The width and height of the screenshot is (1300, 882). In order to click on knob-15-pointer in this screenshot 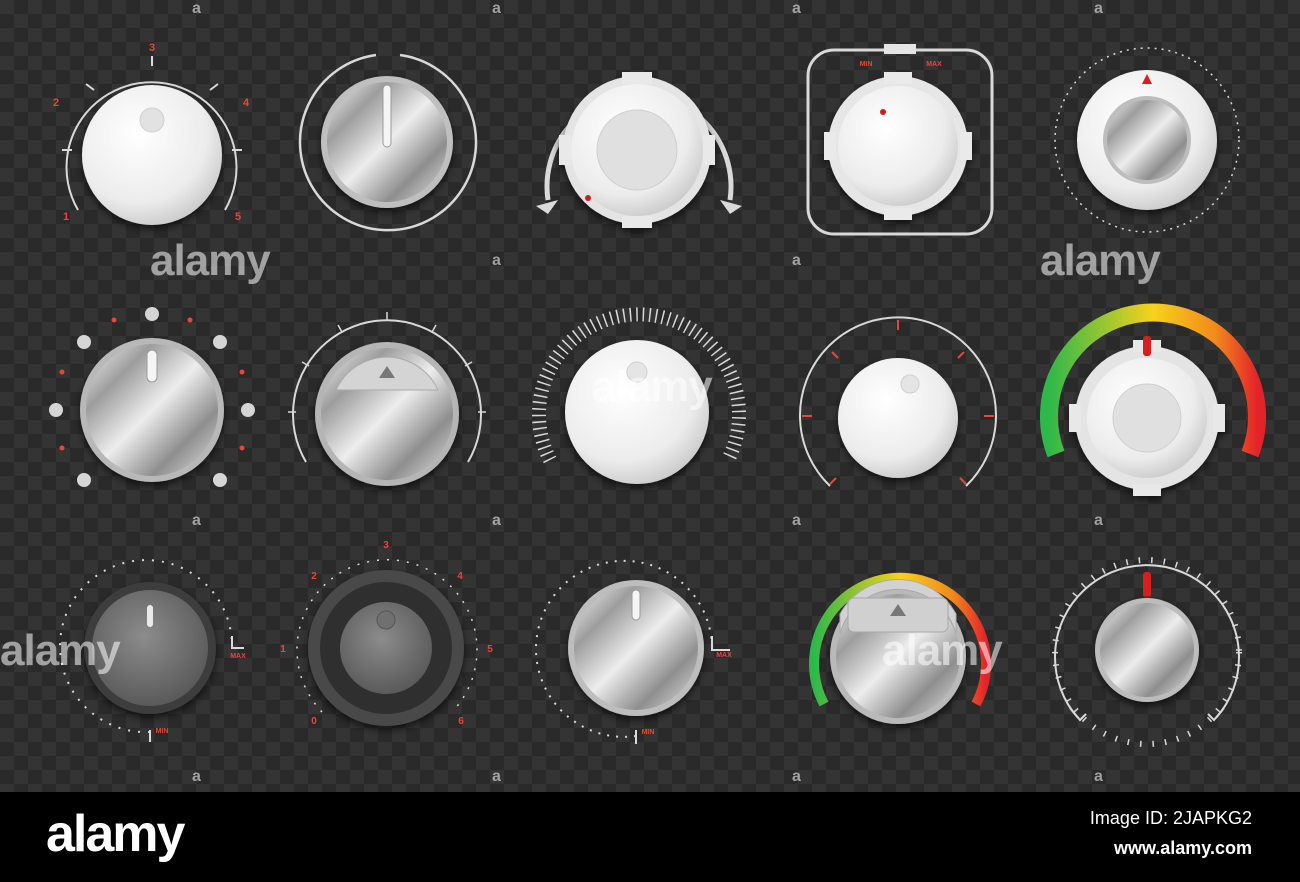, I will do `click(1147, 585)`.